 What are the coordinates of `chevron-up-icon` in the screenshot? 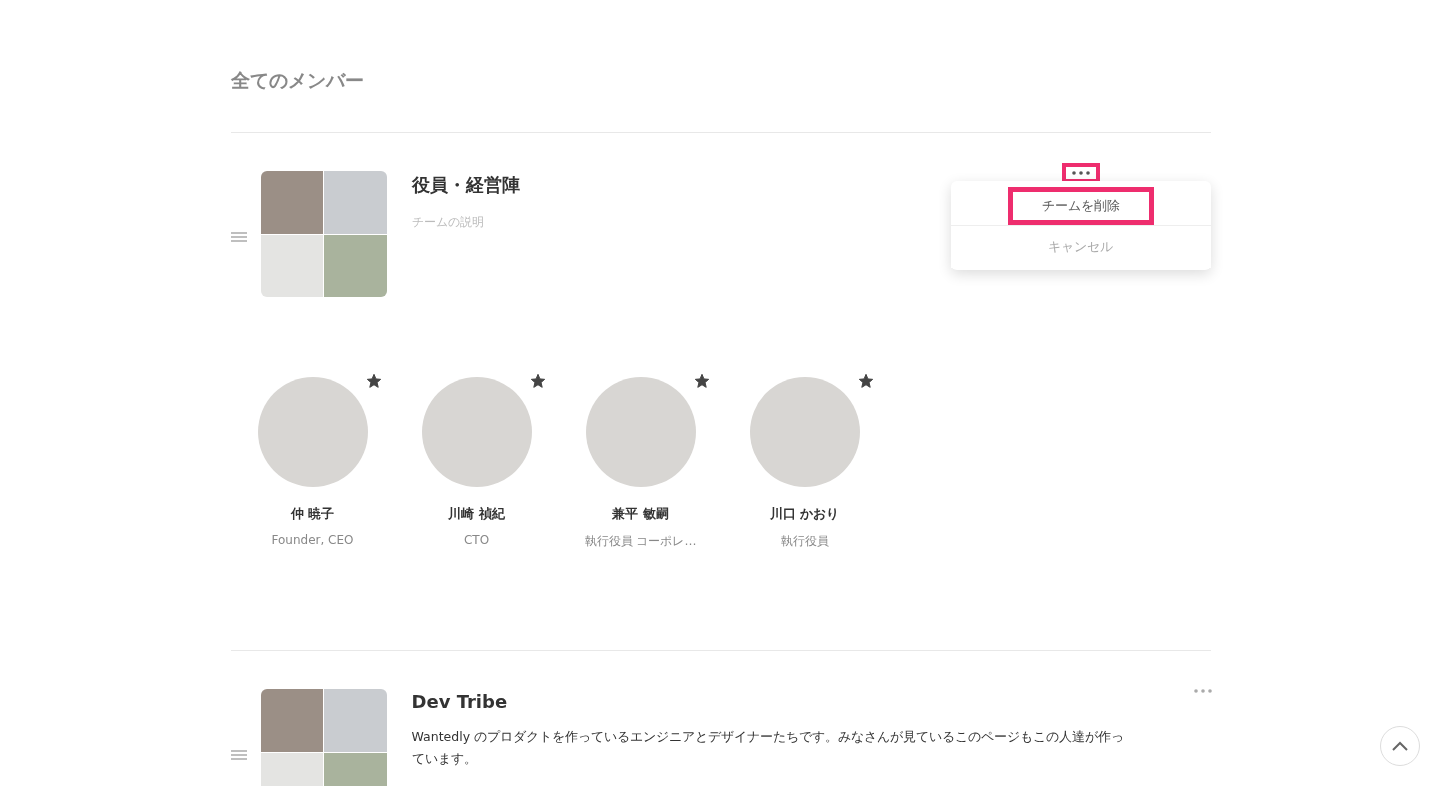 It's located at (1400, 746).